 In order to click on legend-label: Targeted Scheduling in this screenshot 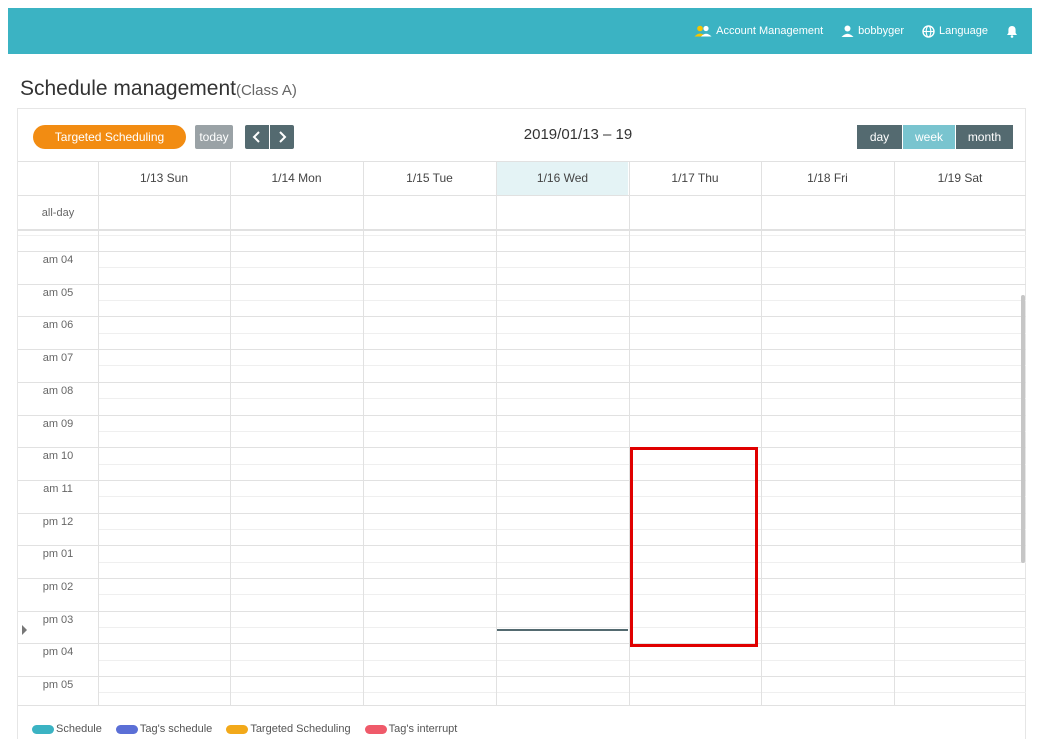, I will do `click(300, 729)`.